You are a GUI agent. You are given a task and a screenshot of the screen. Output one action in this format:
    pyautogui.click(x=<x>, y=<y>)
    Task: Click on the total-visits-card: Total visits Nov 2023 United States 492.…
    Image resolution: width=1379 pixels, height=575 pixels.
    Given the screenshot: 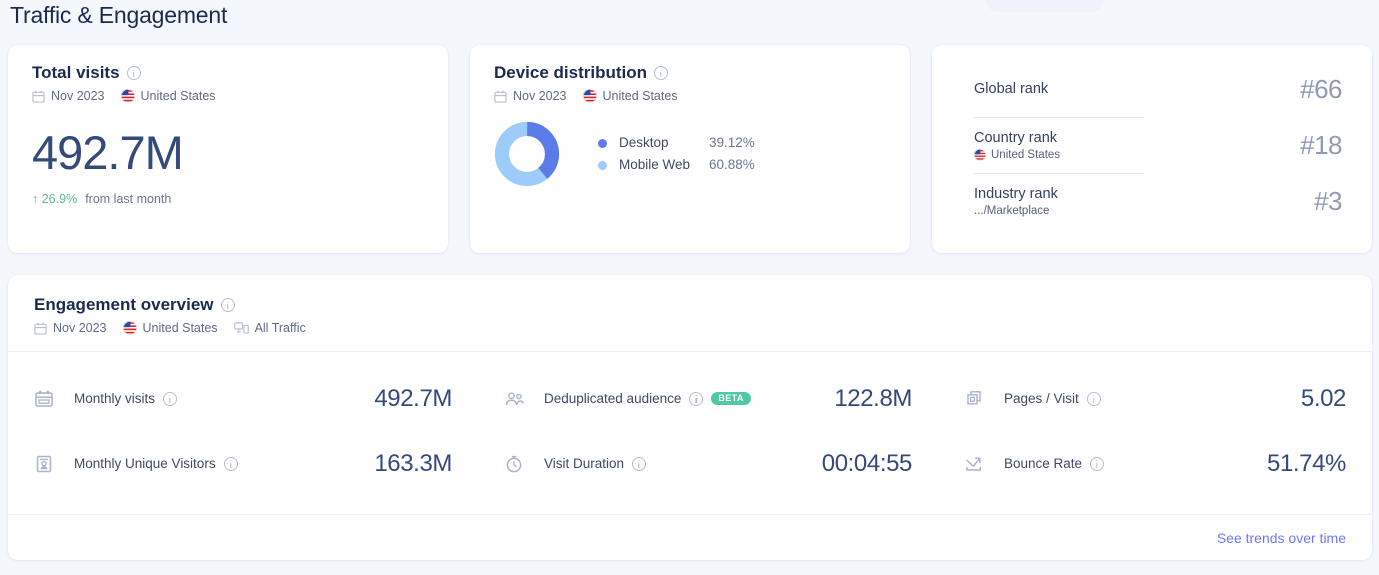 What is the action you would take?
    pyautogui.click(x=228, y=149)
    